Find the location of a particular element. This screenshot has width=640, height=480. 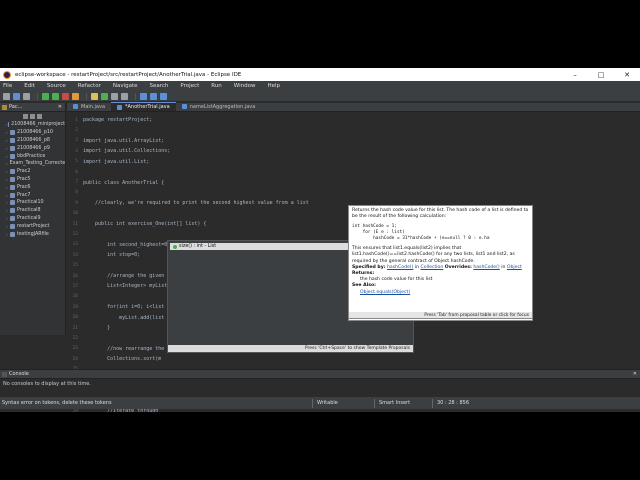

forward-icon is located at coordinates (163, 96).